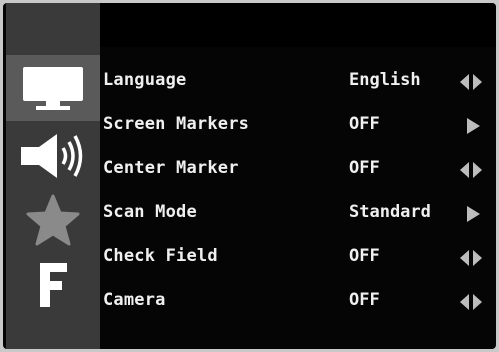 This screenshot has width=499, height=352. Describe the element at coordinates (390, 212) in the screenshot. I see `menu-row-value: Standard` at that location.